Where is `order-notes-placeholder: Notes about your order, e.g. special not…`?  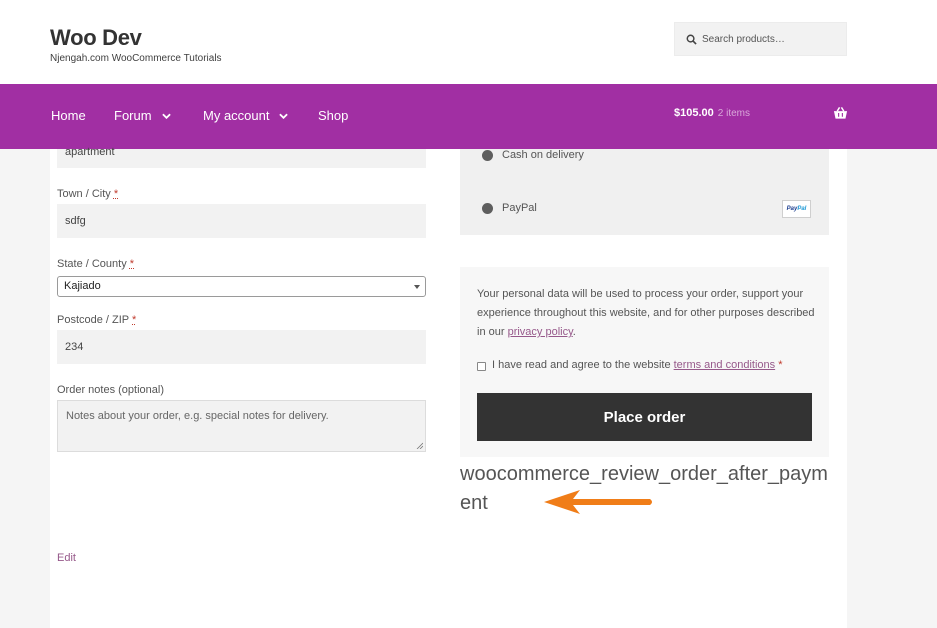
order-notes-placeholder: Notes about your order, e.g. special not… is located at coordinates (197, 416).